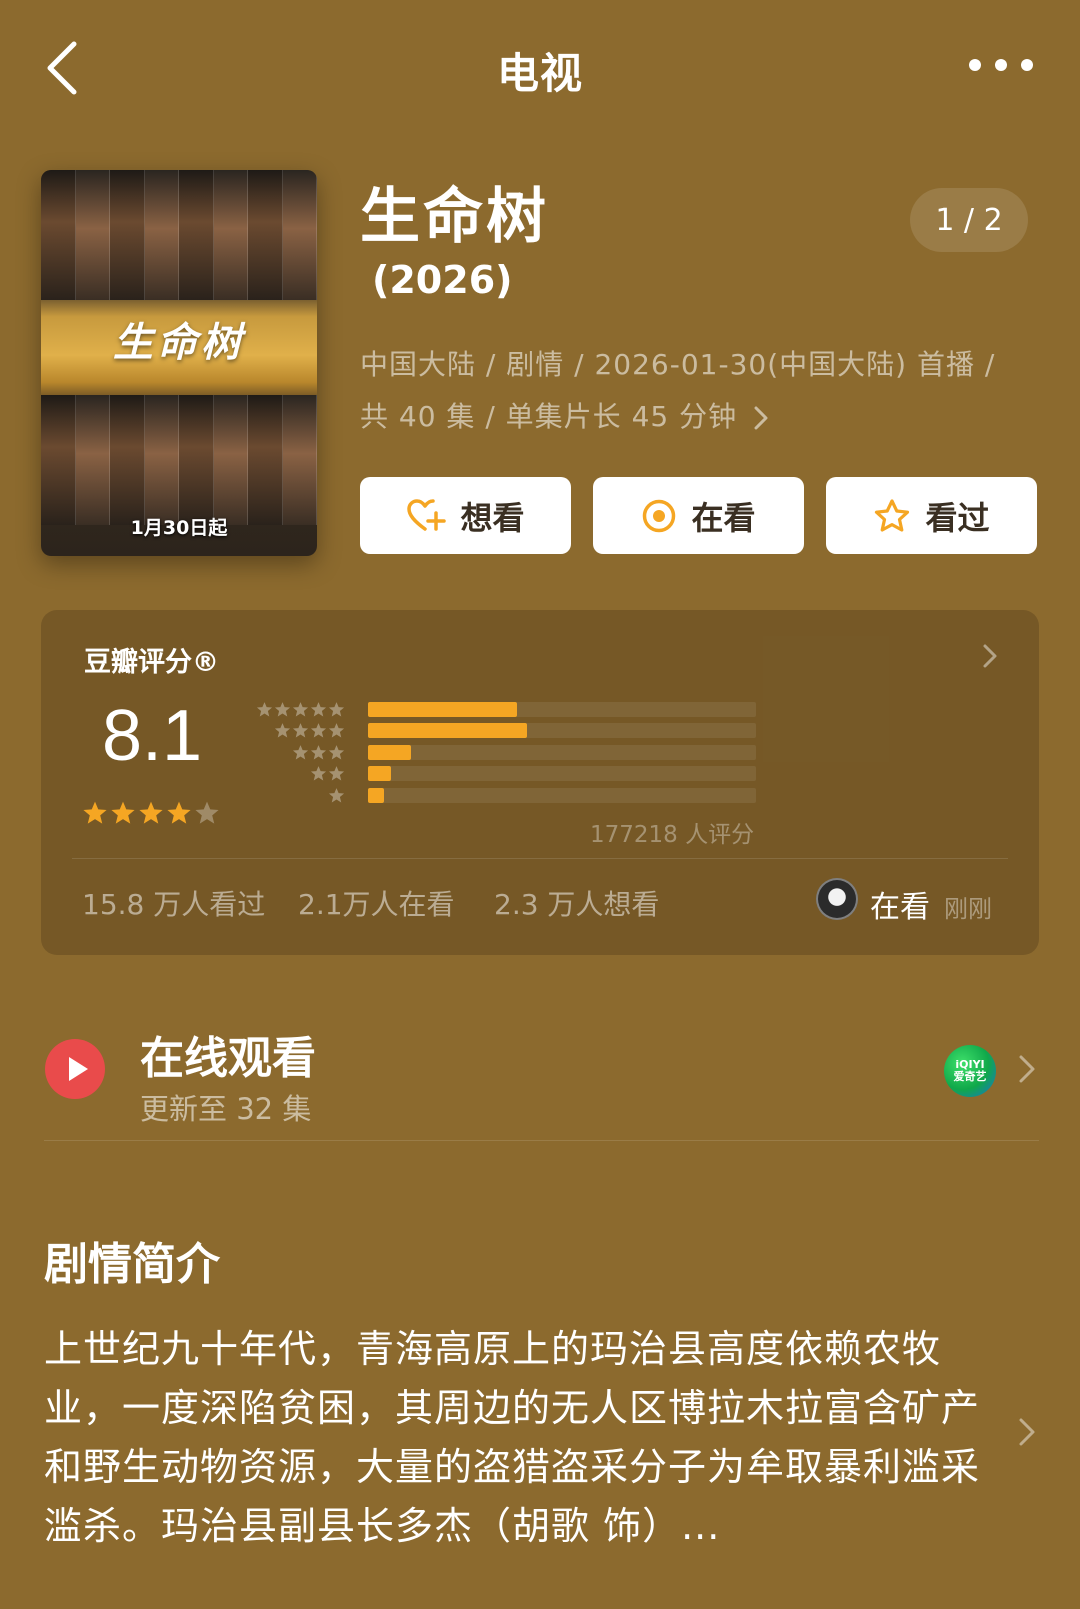 The height and width of the screenshot is (1609, 1080). Describe the element at coordinates (723, 517) in the screenshot. I see `watching-label: 在看` at that location.